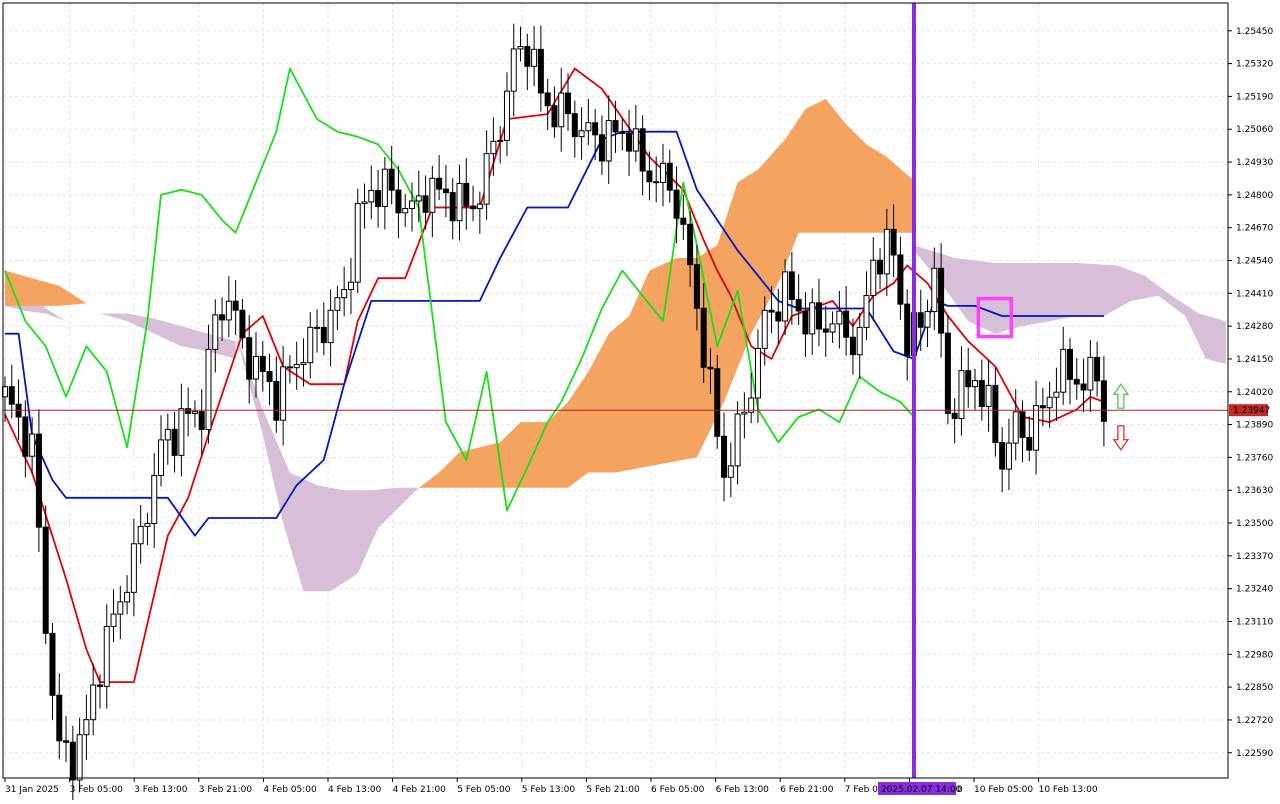  Describe the element at coordinates (1254, 590) in the screenshot. I see `price-label: 1.23240` at that location.